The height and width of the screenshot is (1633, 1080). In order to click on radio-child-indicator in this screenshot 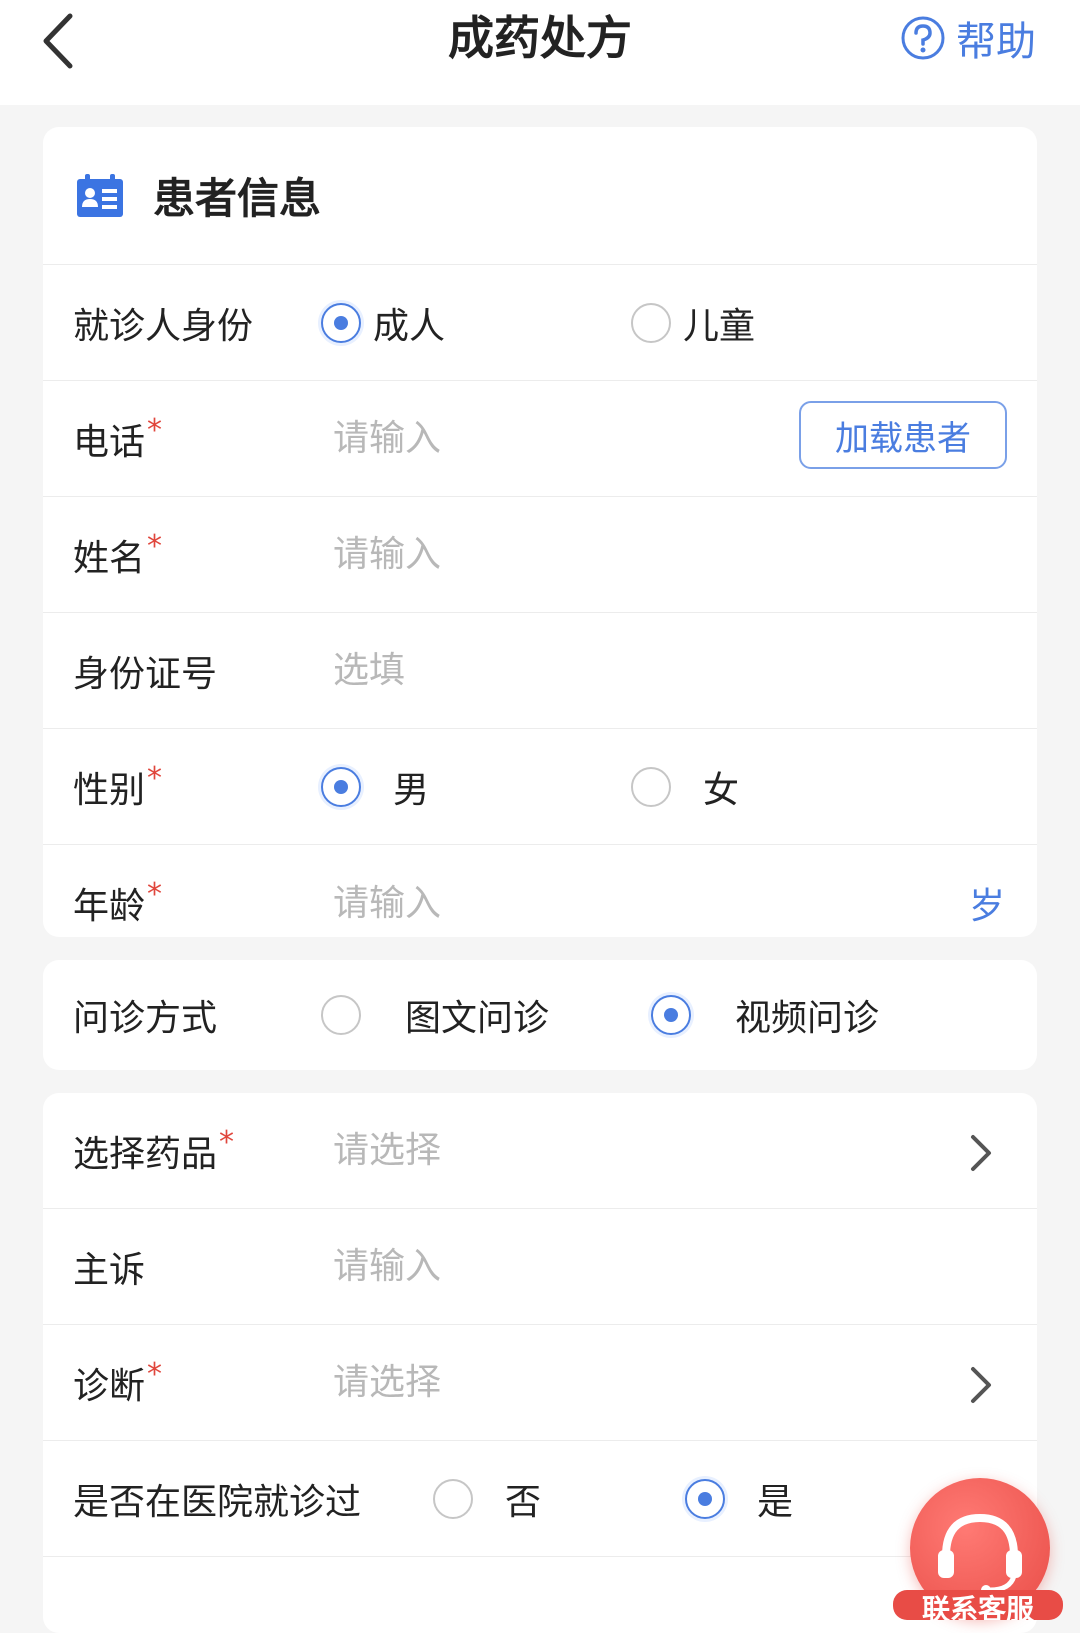, I will do `click(651, 322)`.